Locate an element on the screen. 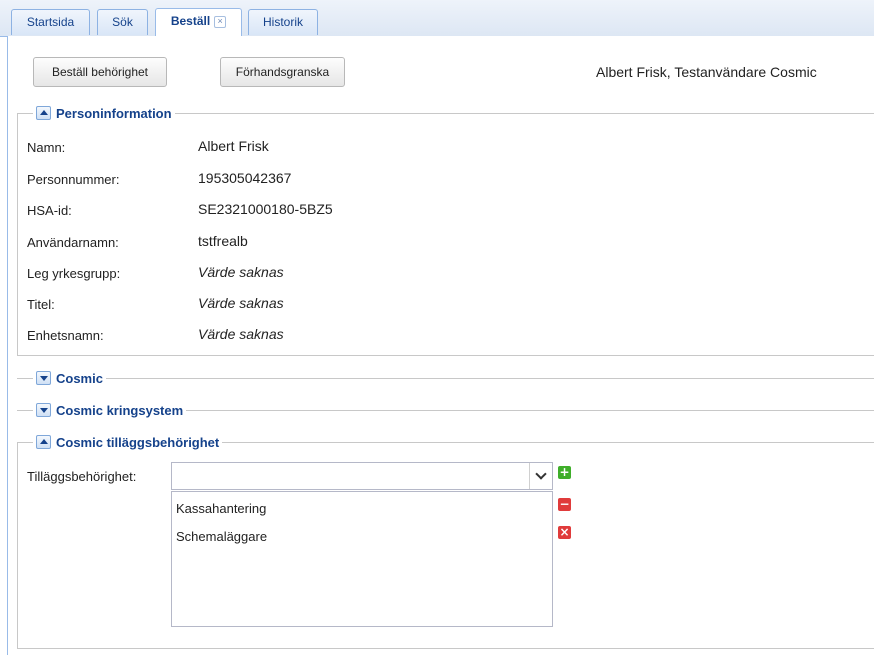 The height and width of the screenshot is (655, 874). remove-icon: − is located at coordinates (564, 504).